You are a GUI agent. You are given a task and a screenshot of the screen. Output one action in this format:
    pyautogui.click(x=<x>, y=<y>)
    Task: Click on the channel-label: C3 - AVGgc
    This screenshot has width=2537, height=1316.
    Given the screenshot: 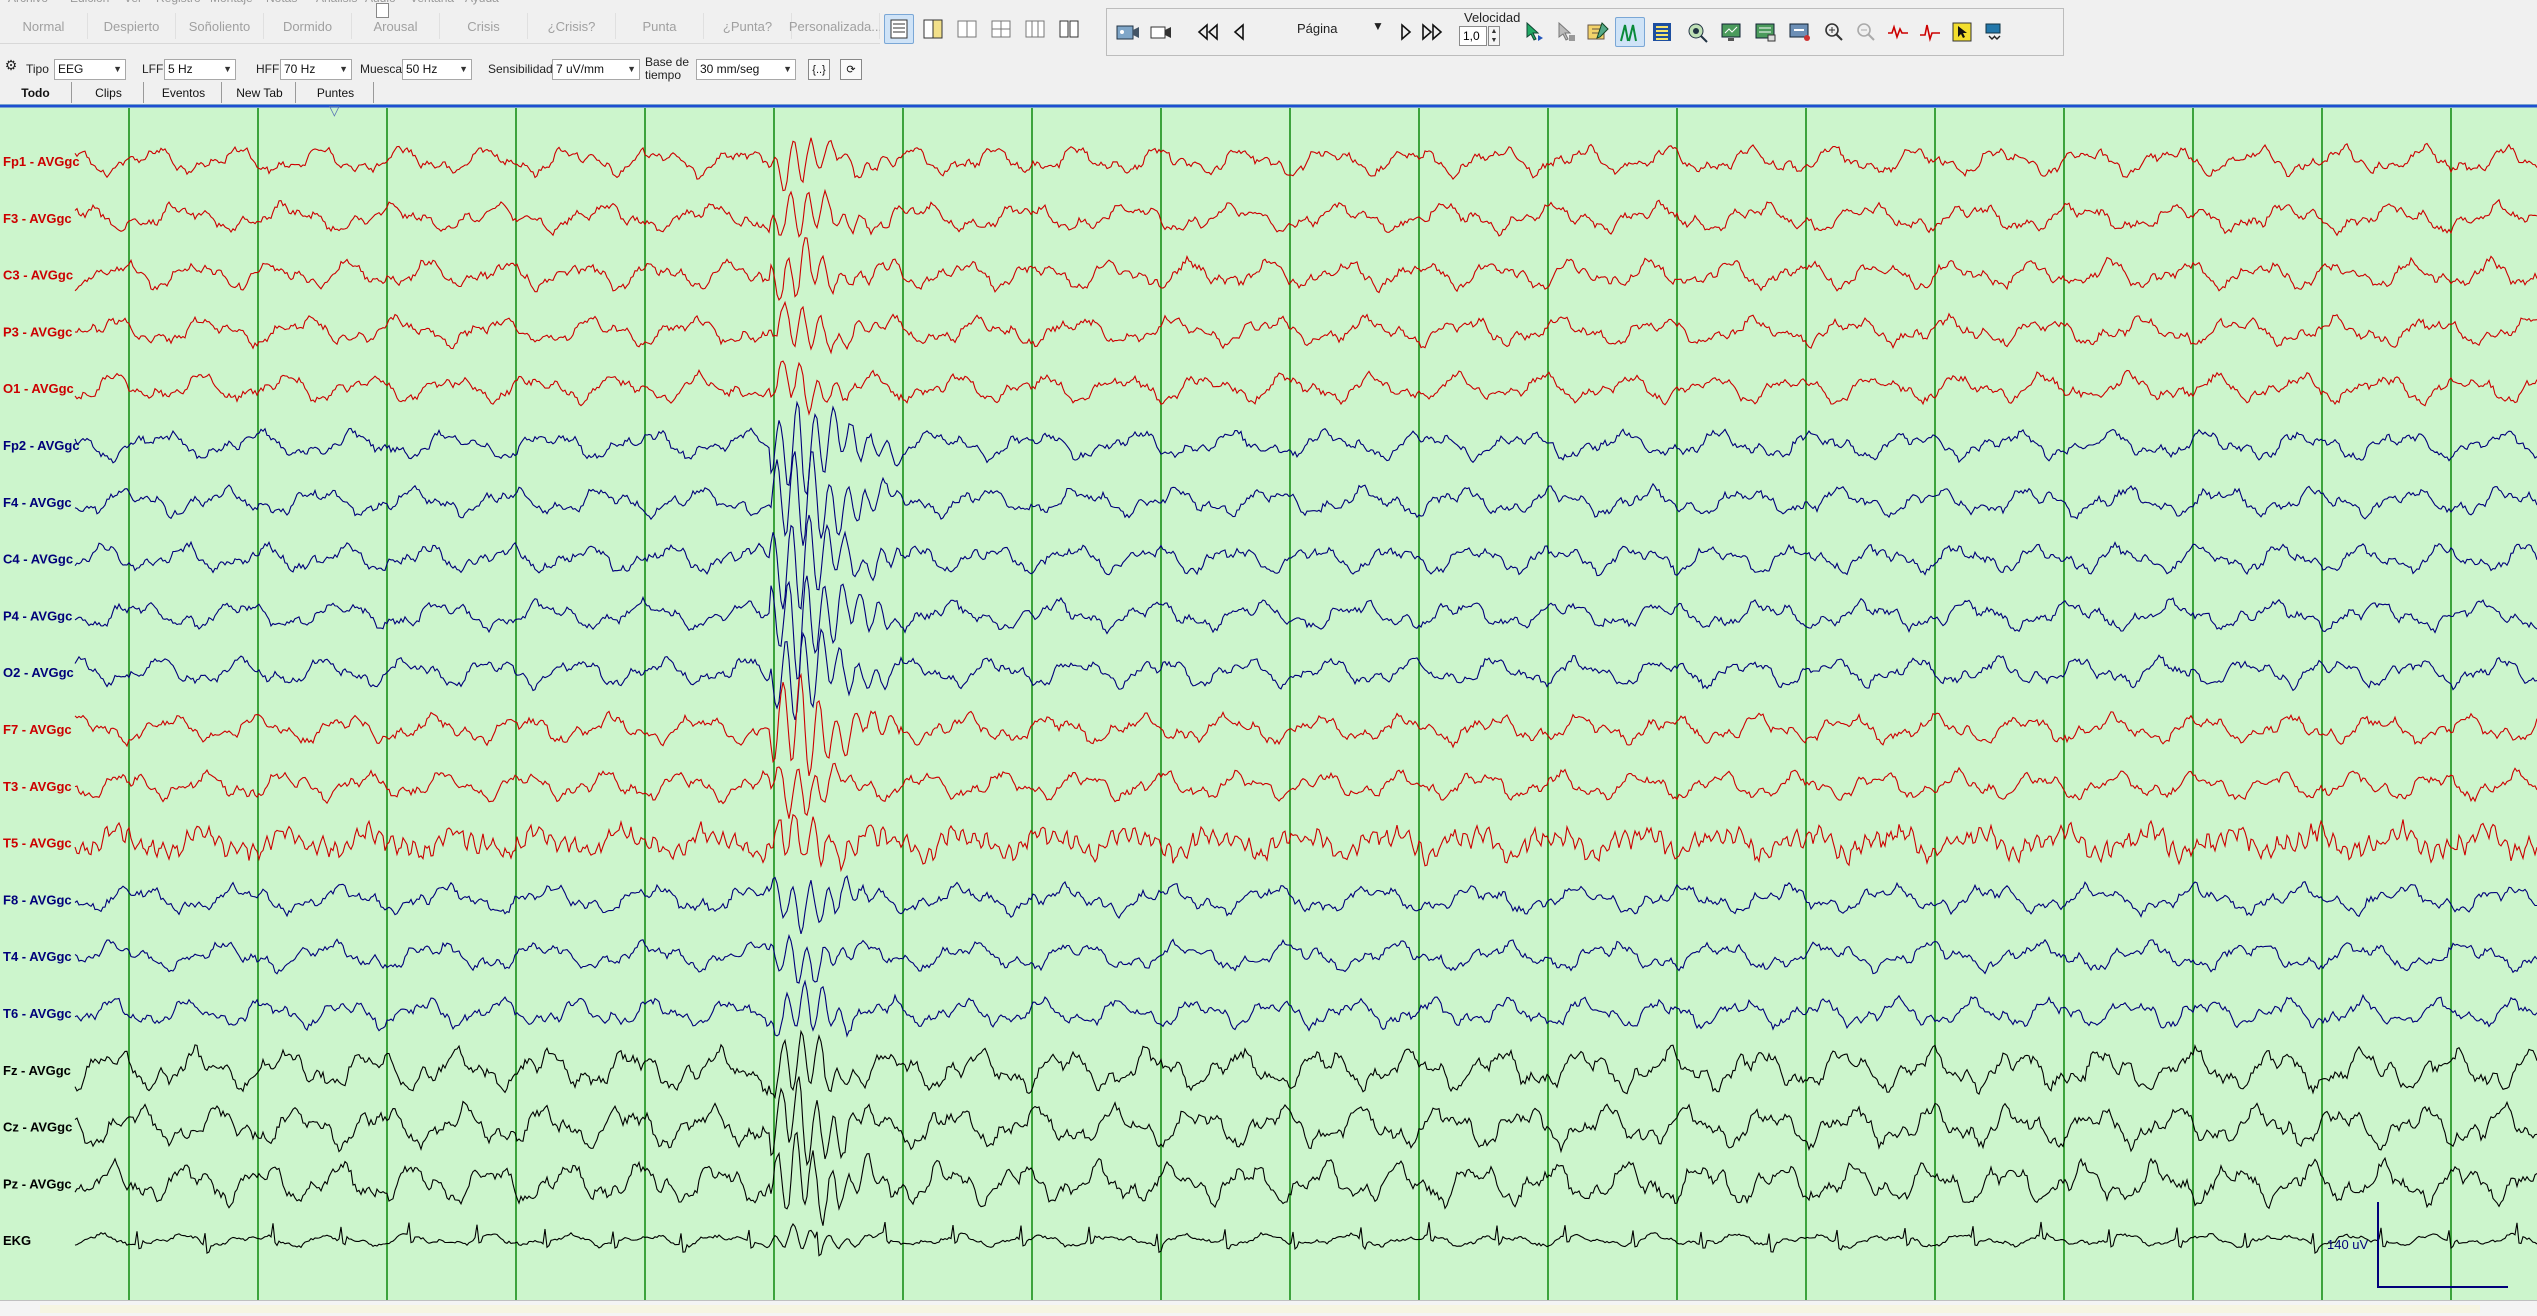 What is the action you would take?
    pyautogui.click(x=38, y=275)
    